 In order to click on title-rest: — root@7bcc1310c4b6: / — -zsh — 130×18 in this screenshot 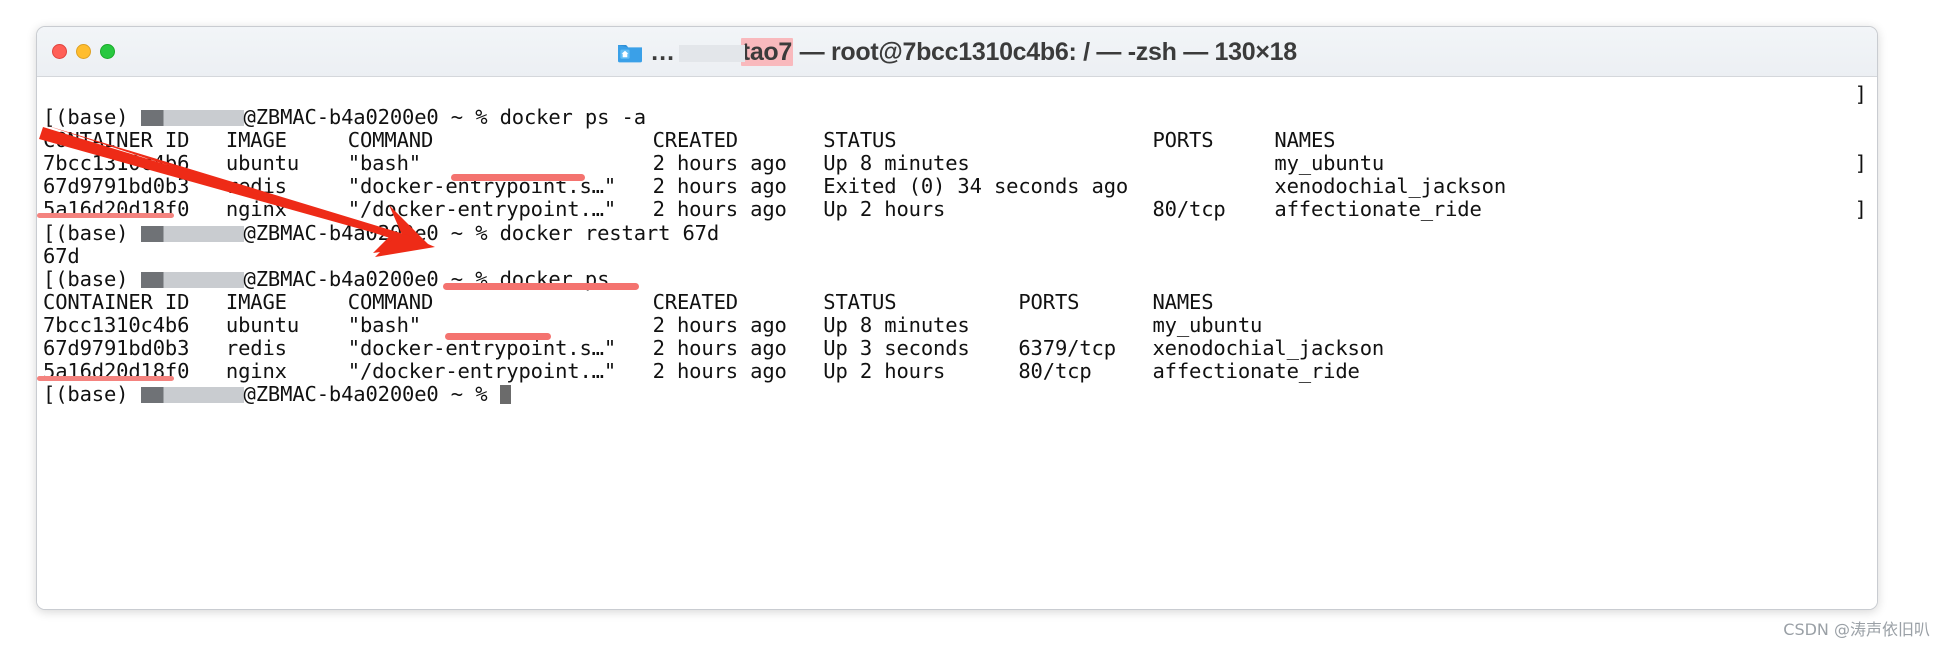, I will do `click(1045, 51)`.